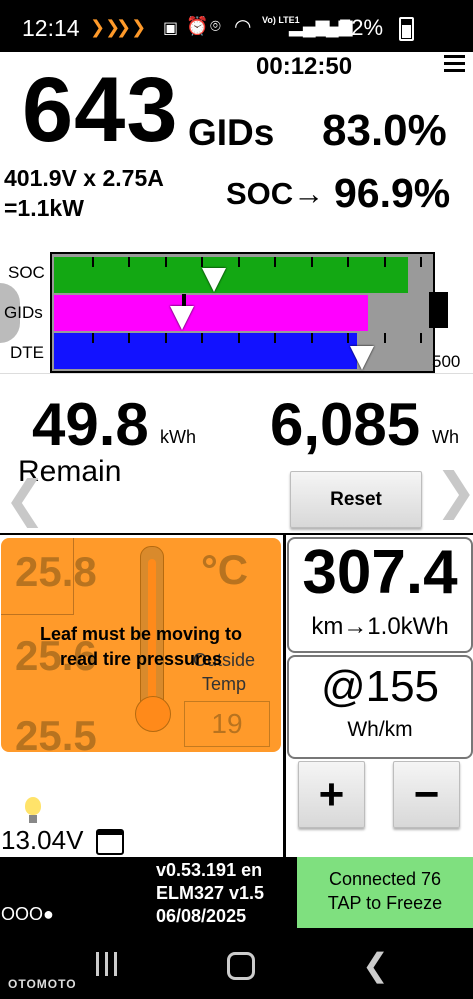 The image size is (473, 999). I want to click on scale-max-label: 500, so click(446, 361).